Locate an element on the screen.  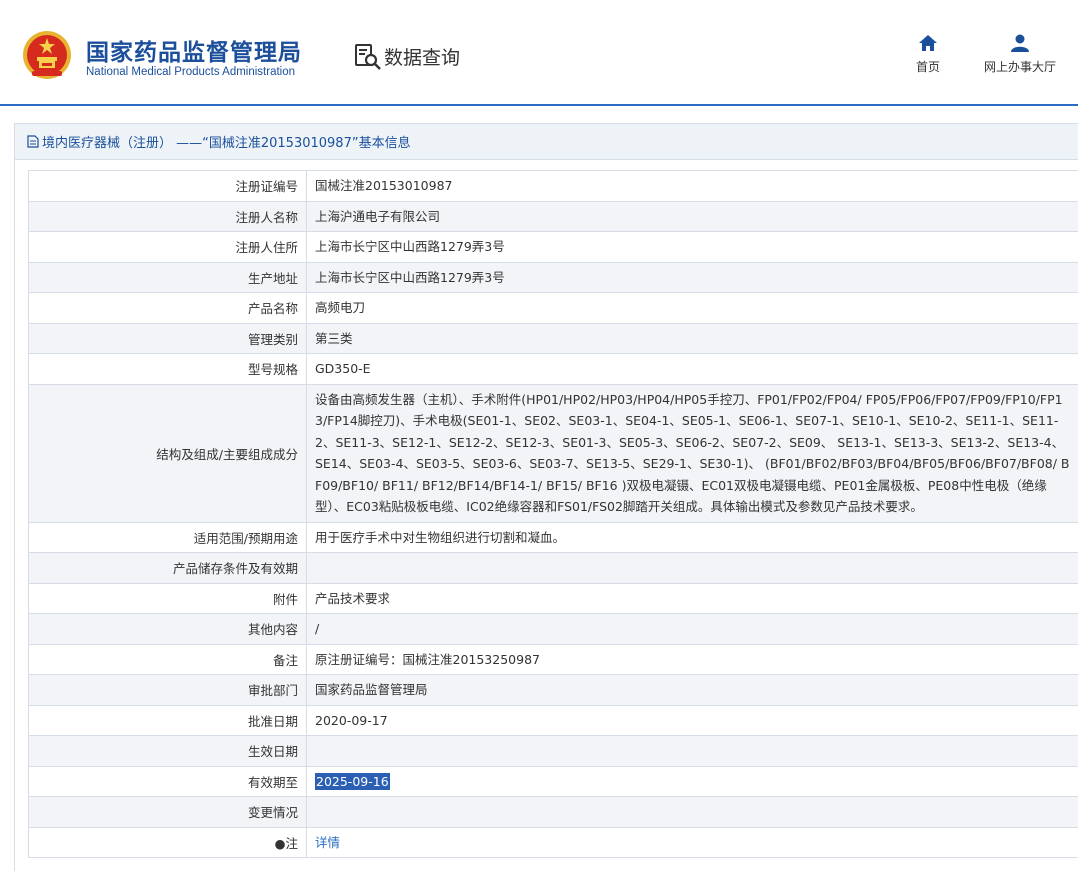
table-row: 型号规格GD350-E is located at coordinates (553, 369).